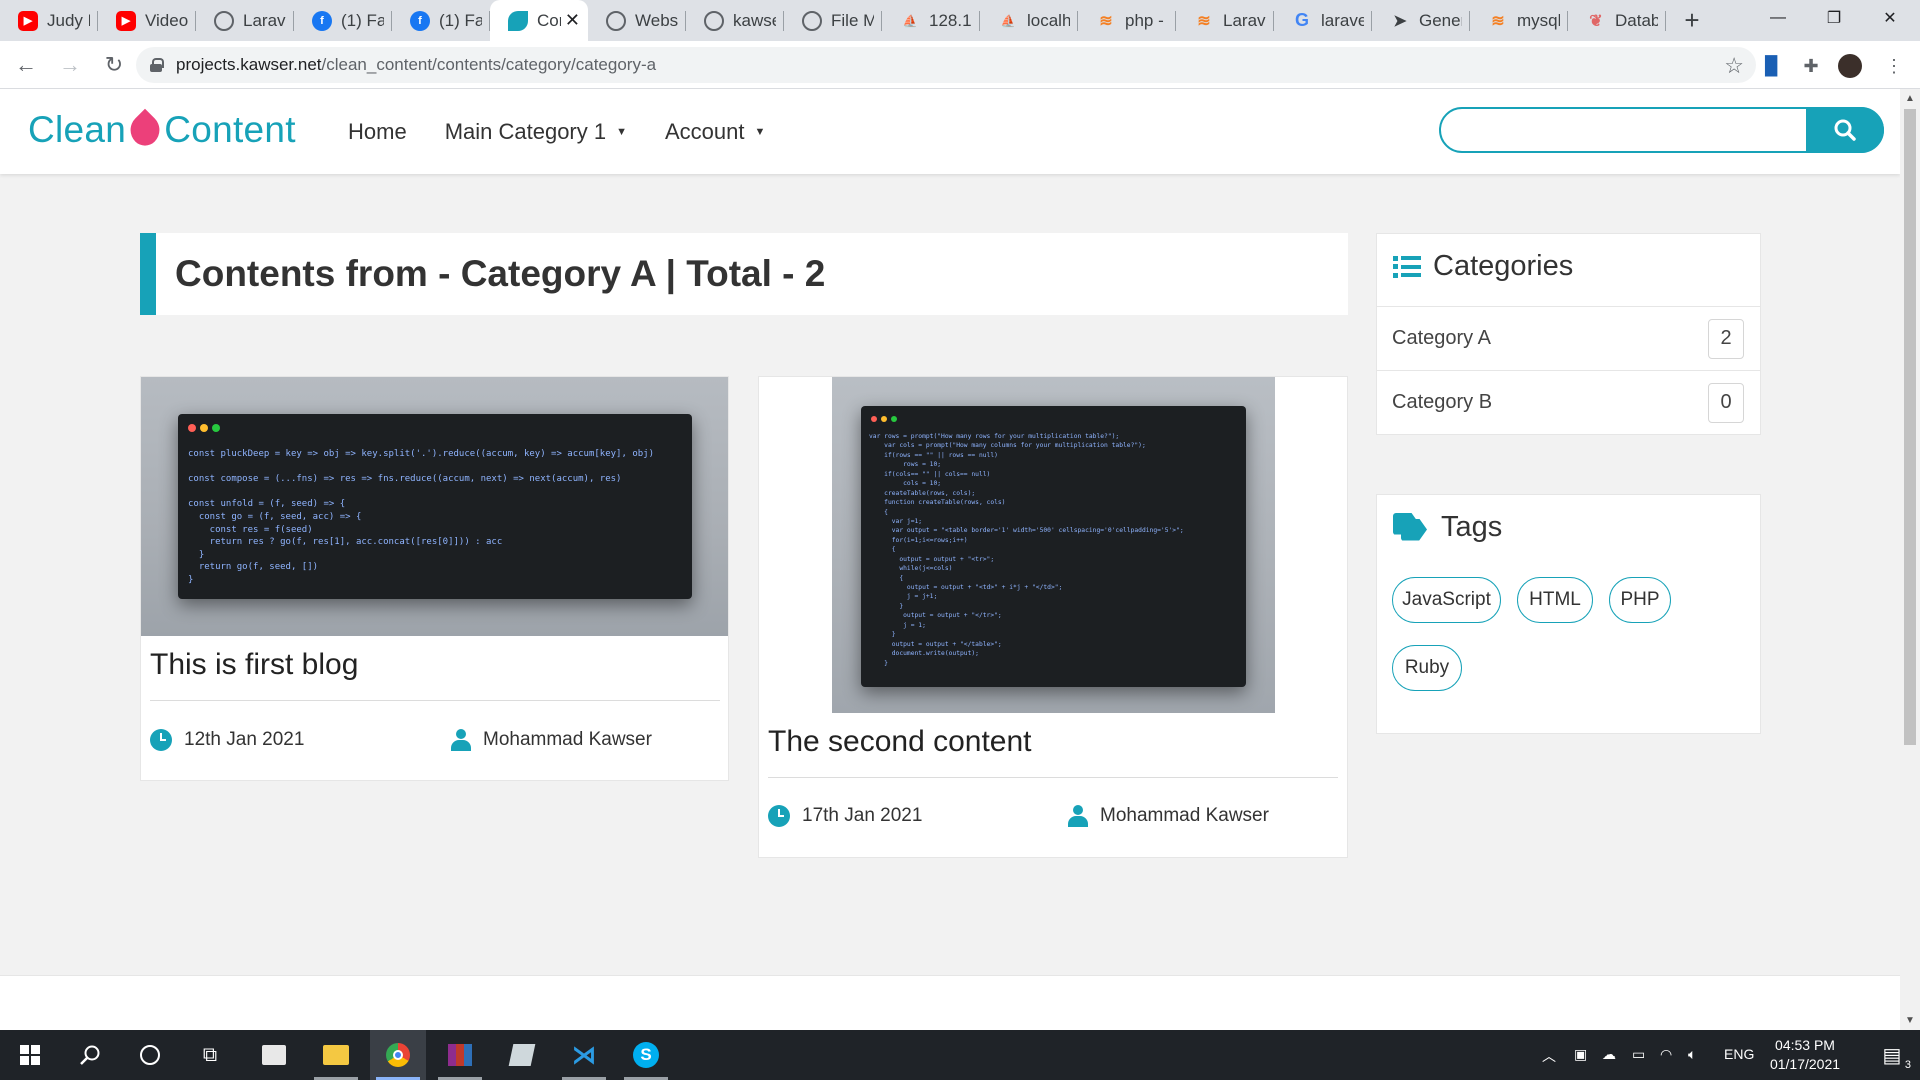  What do you see at coordinates (1890, 18) in the screenshot?
I see `close-window-icon: ✕` at bounding box center [1890, 18].